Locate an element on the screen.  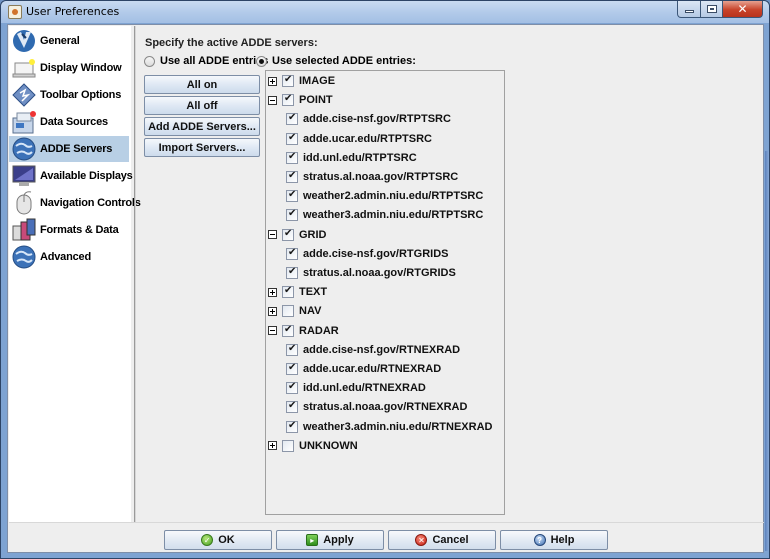
help-button: ? Help is located at coordinates (554, 540).